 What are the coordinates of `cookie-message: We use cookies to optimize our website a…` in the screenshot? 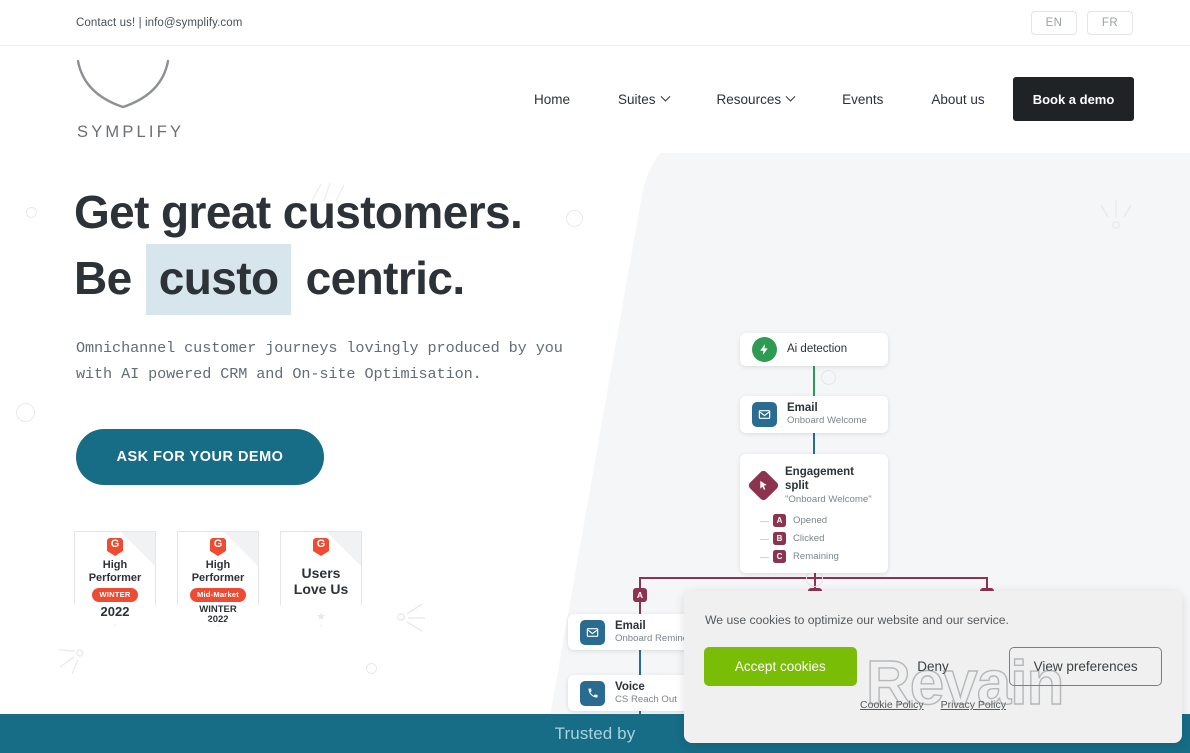 It's located at (857, 620).